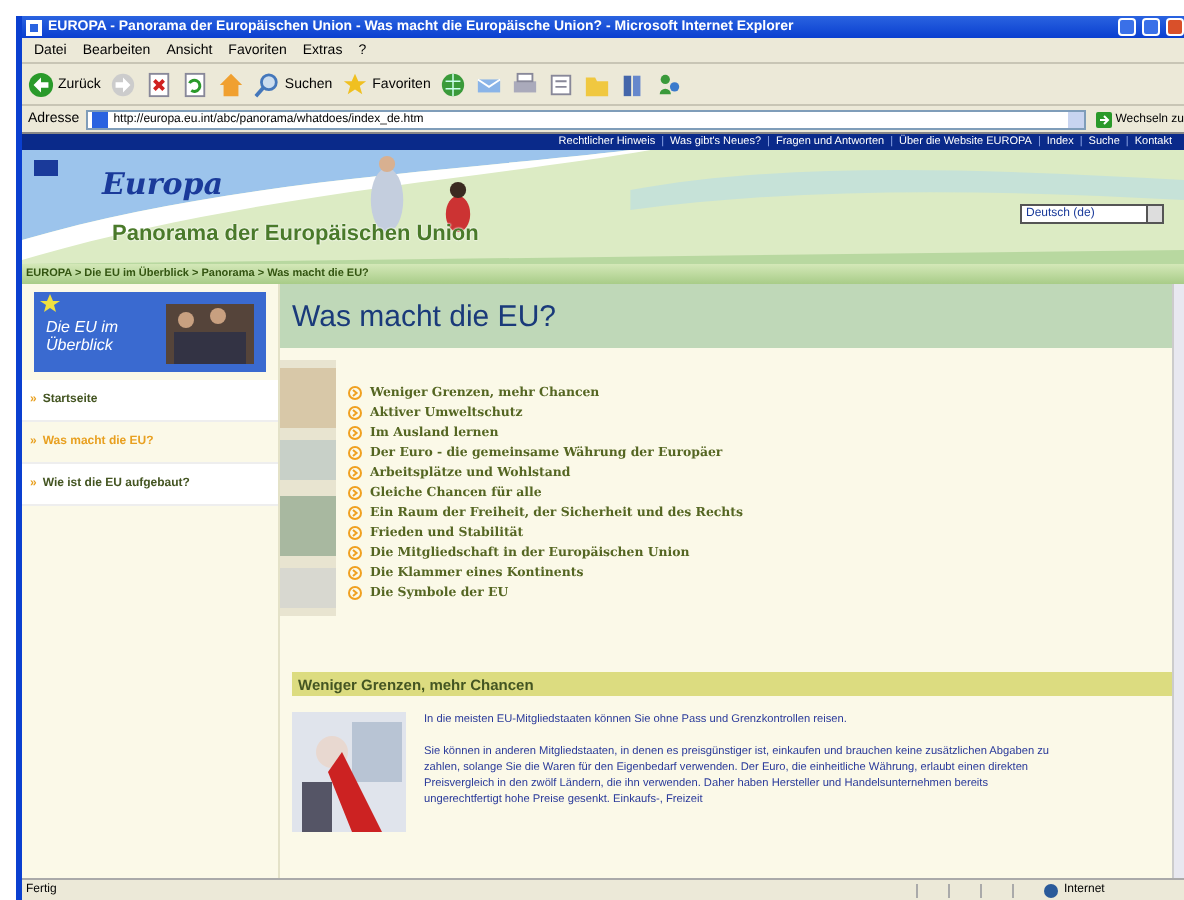 The height and width of the screenshot is (900, 1184). I want to click on back-arrow-icon, so click(41, 84).